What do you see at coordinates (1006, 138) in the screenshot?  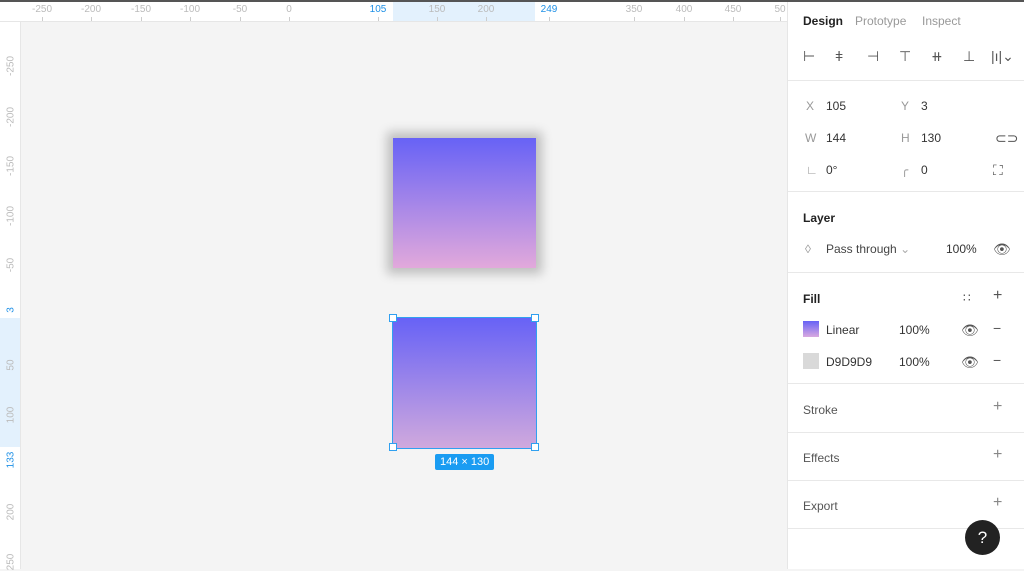 I see `constrain-proportions-icon: ⊂⊃` at bounding box center [1006, 138].